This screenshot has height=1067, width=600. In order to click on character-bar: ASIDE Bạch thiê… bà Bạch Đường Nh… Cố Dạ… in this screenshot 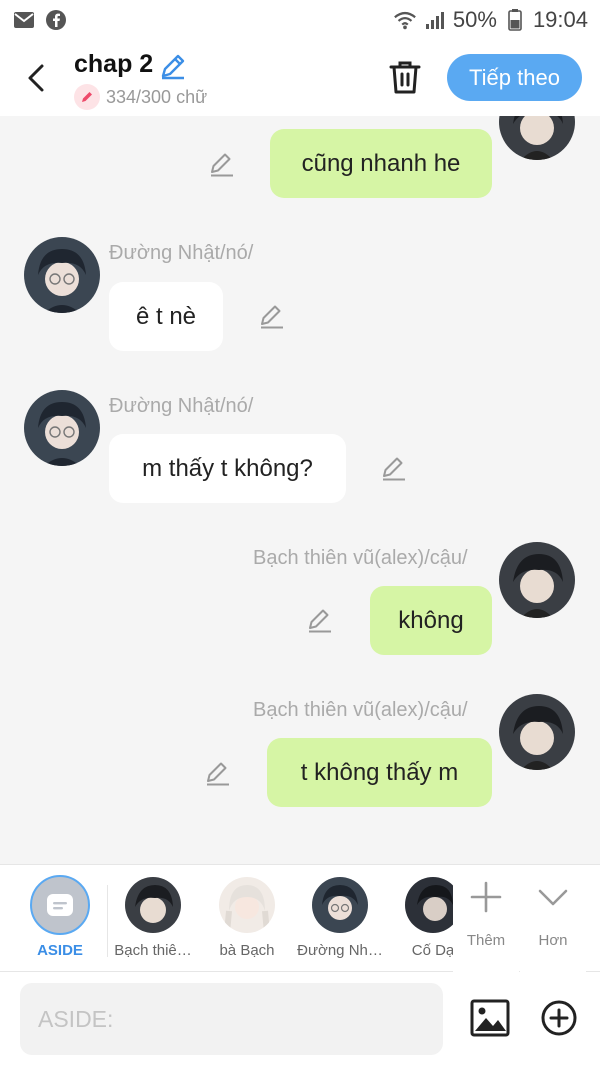, I will do `click(300, 918)`.